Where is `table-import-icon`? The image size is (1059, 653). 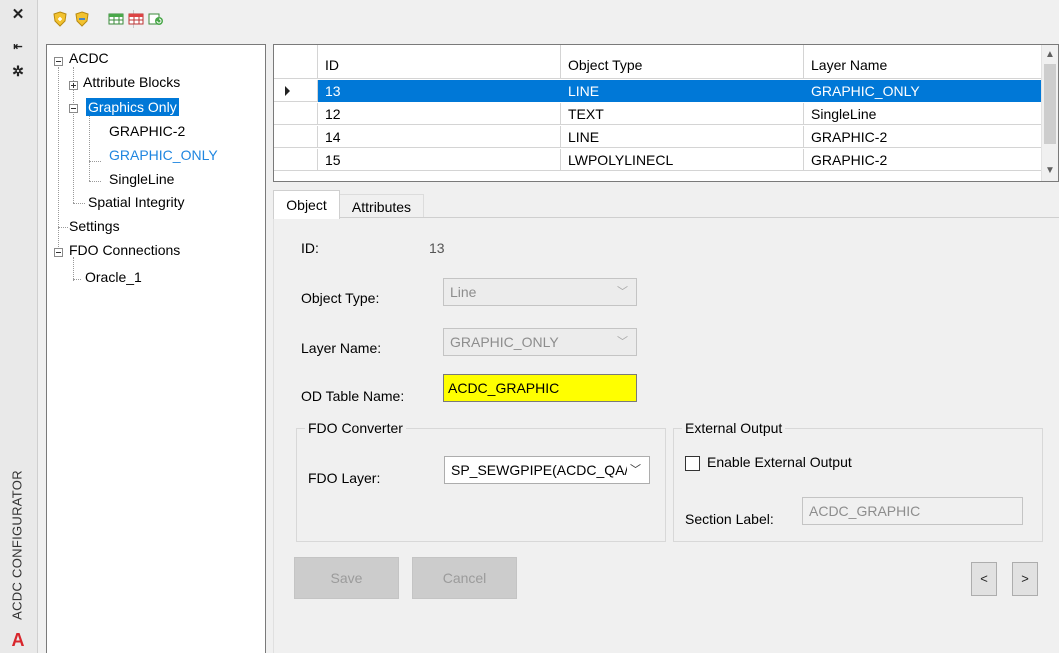
table-import-icon is located at coordinates (136, 19).